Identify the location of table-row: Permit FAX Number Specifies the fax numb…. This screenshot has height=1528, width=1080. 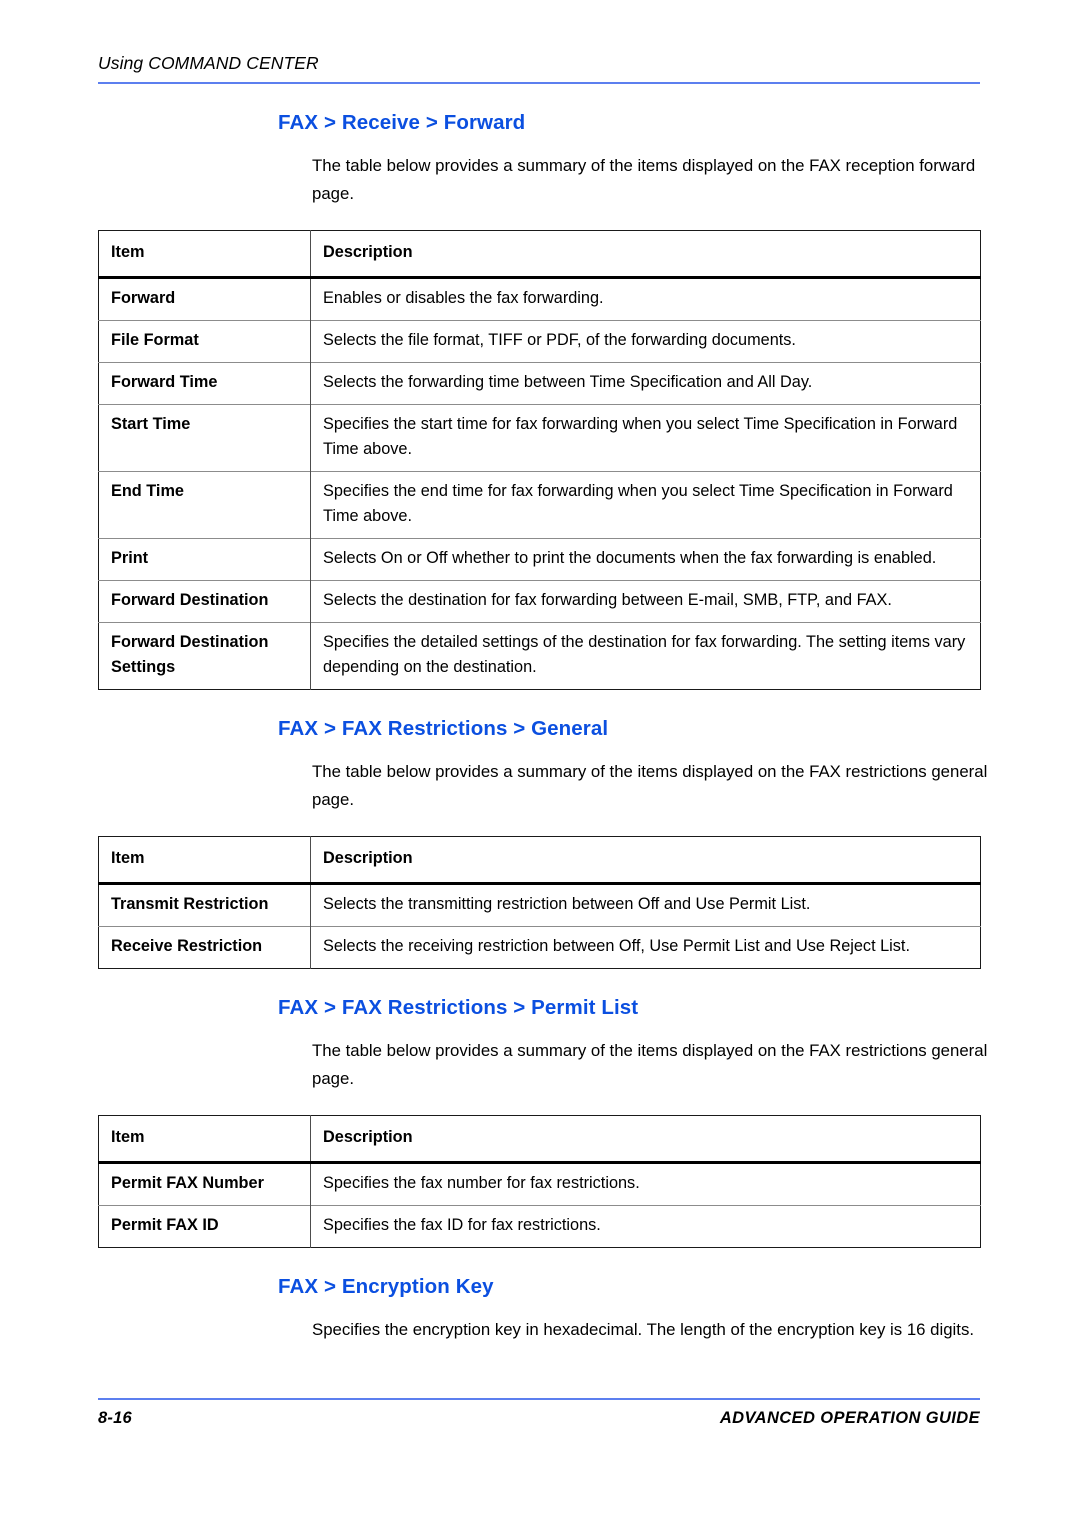
(539, 1184).